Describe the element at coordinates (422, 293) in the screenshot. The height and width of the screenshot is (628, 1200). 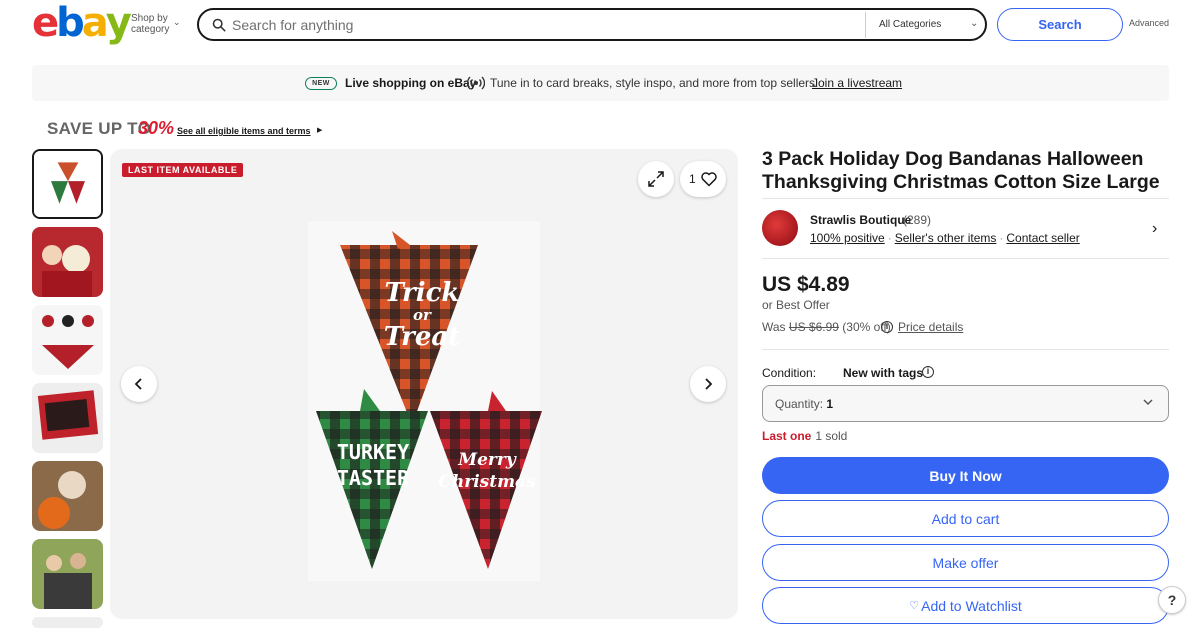
I see `bandana-text-line1: Trick` at that location.